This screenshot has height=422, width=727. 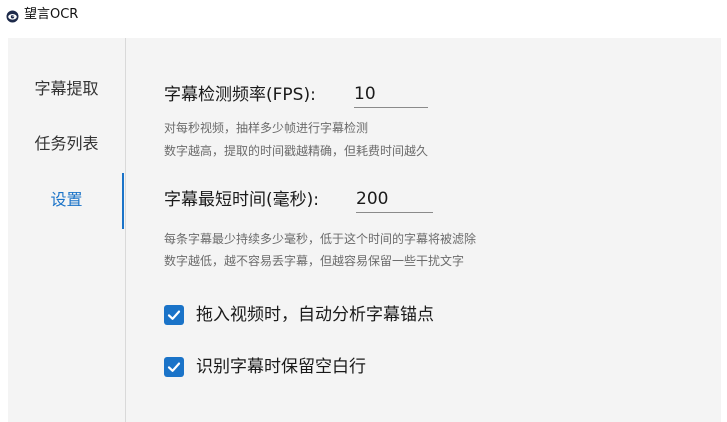 I want to click on sidebar-item-settings: 设置, so click(x=66, y=200).